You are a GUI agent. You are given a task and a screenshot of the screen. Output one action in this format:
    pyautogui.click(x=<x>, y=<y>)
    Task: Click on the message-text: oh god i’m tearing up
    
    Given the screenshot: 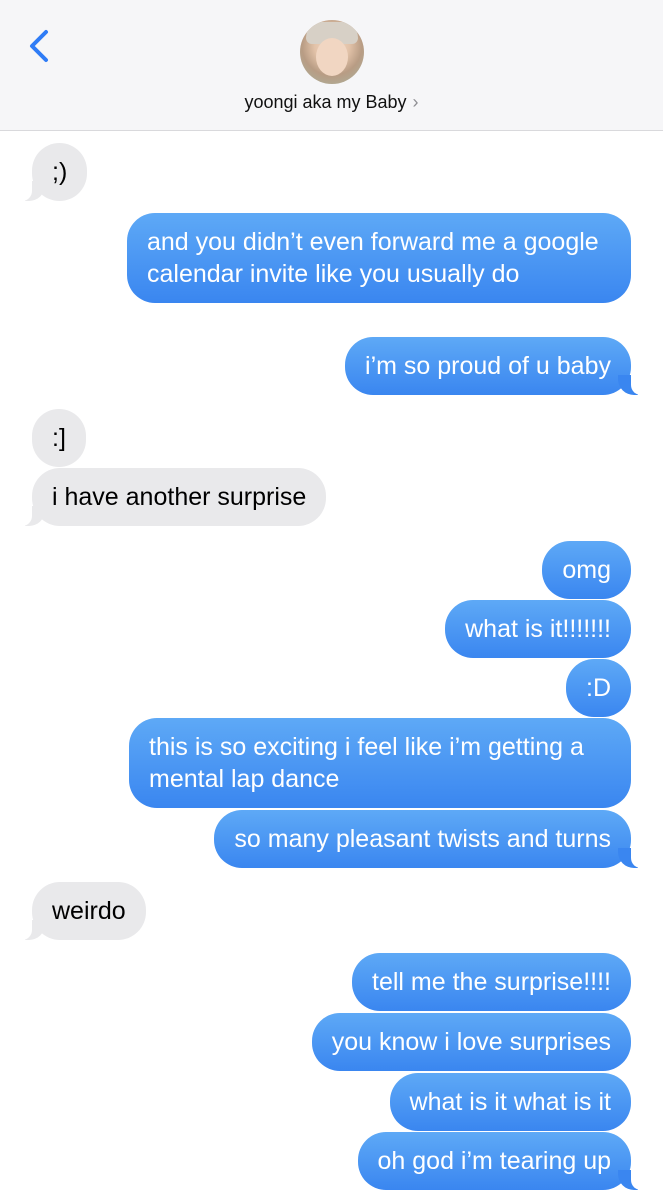 What is the action you would take?
    pyautogui.click(x=494, y=1161)
    